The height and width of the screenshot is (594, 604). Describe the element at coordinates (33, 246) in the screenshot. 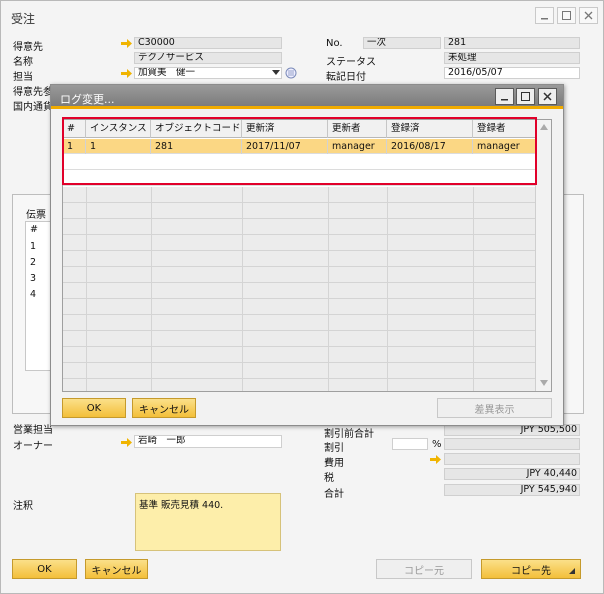

I see `grid-row-number: 1` at that location.